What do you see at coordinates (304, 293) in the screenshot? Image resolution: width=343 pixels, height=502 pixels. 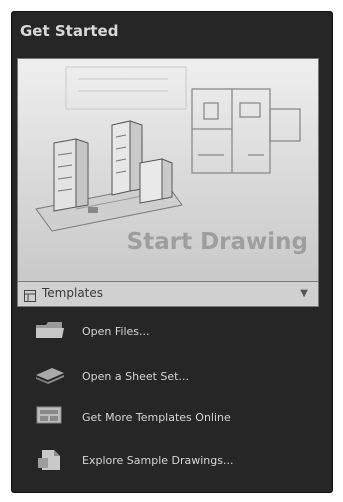 I see `chevron-down-icon: ▼` at bounding box center [304, 293].